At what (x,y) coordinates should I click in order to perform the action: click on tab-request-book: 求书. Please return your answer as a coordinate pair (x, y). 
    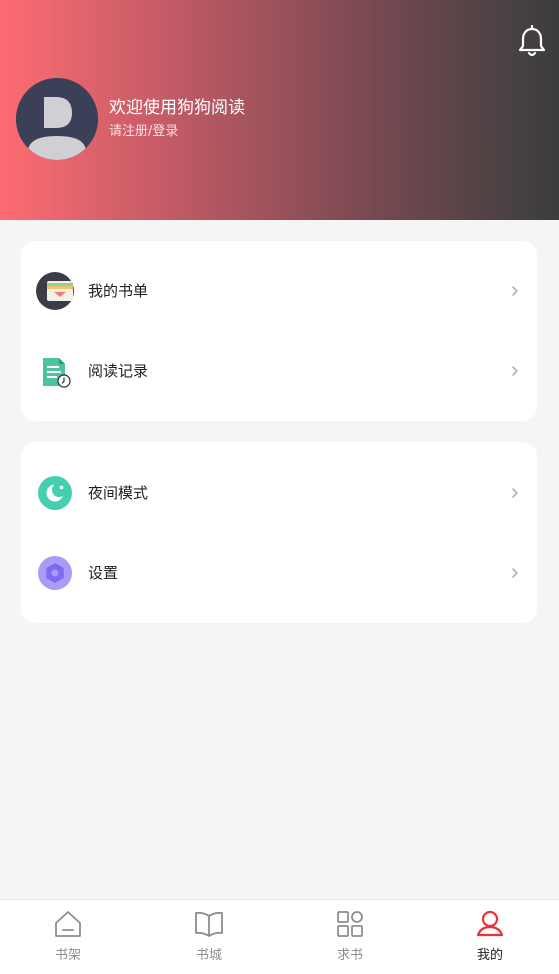
    Looking at the image, I should click on (350, 937).